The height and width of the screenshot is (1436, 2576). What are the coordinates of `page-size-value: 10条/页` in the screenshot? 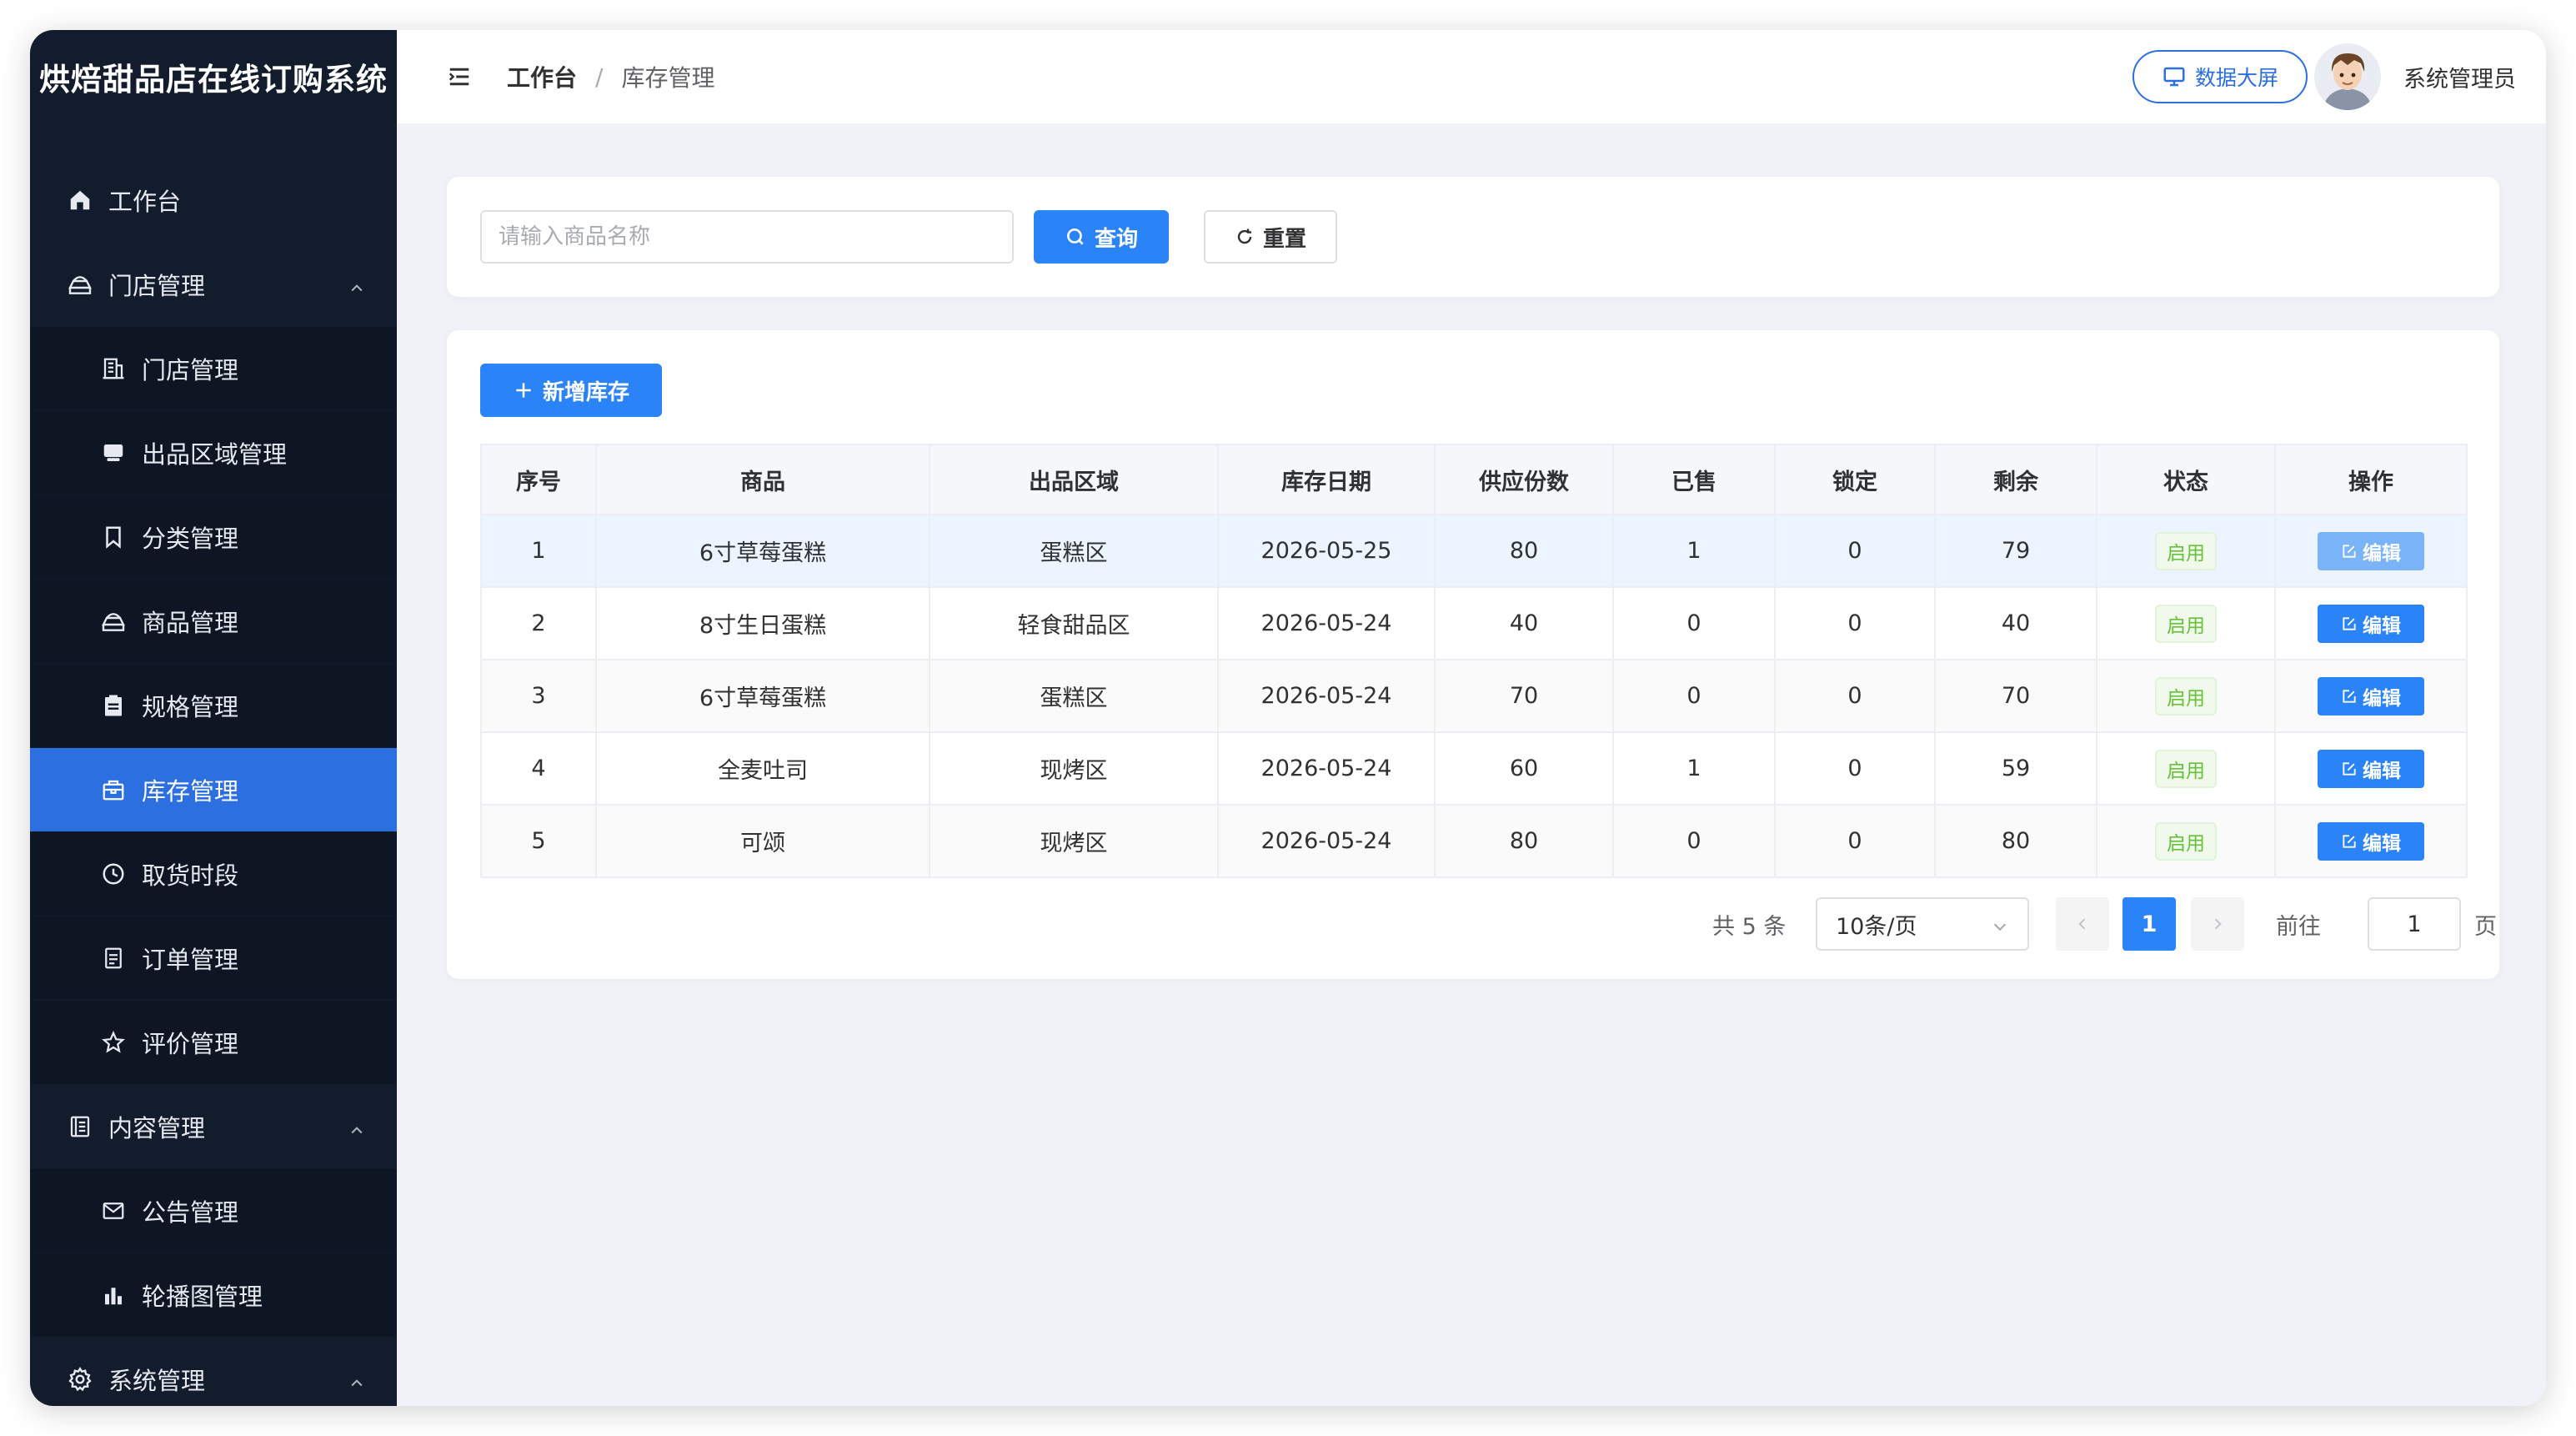 It's located at (1876, 926).